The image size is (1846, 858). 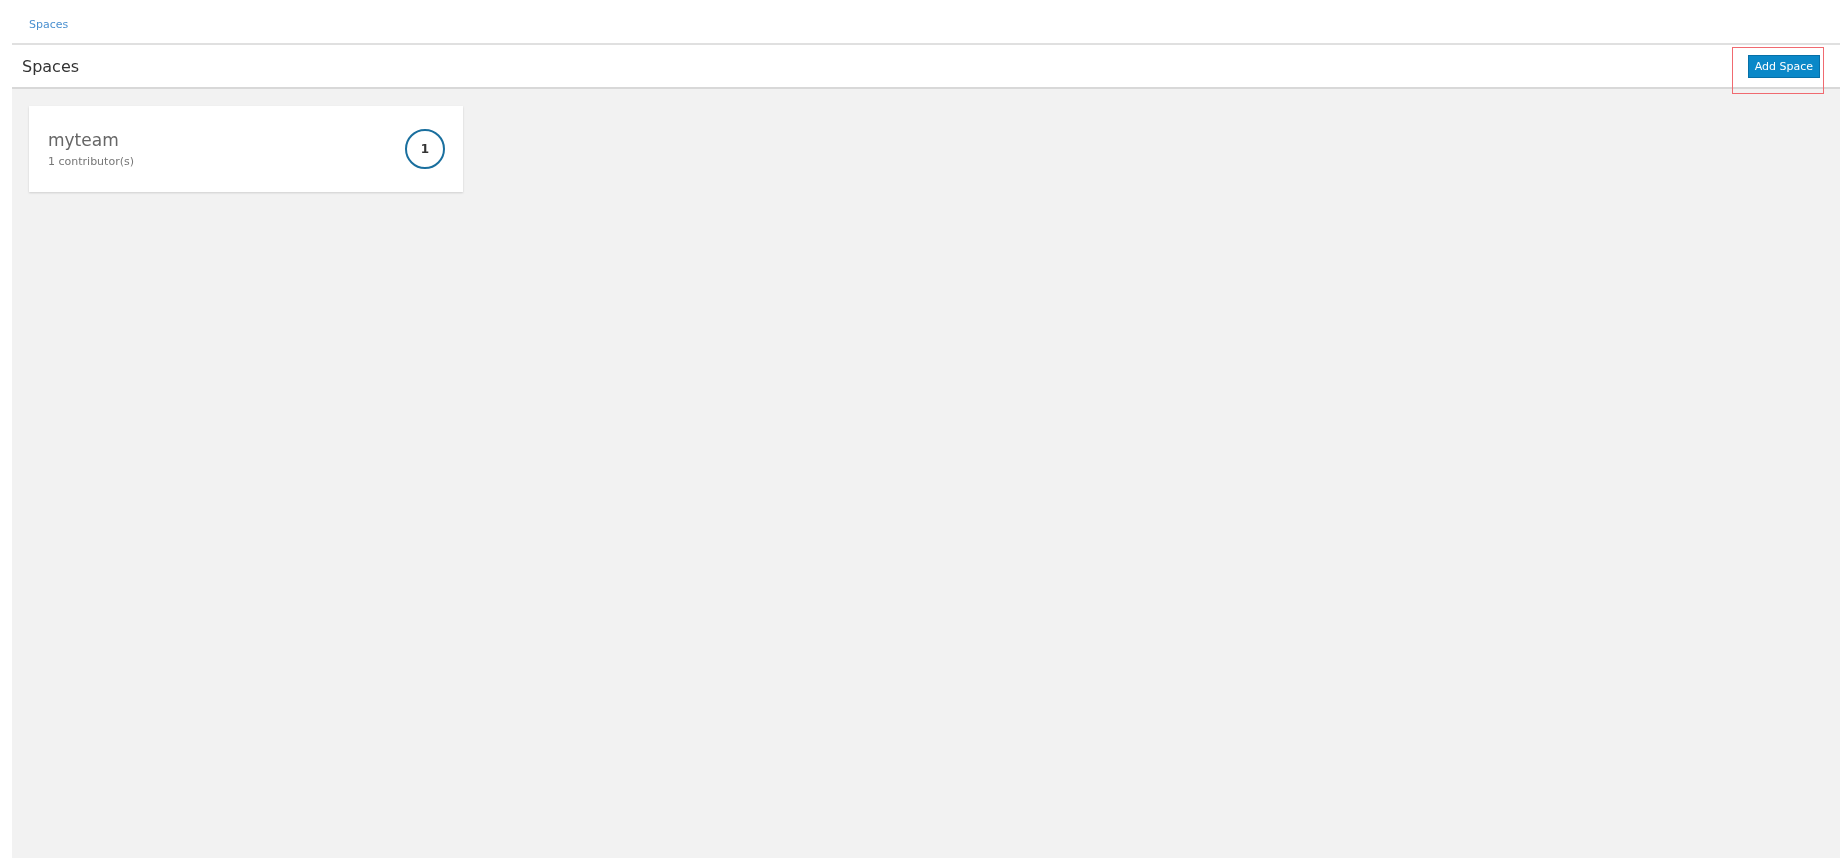 I want to click on page-title: Spaces, so click(x=51, y=66).